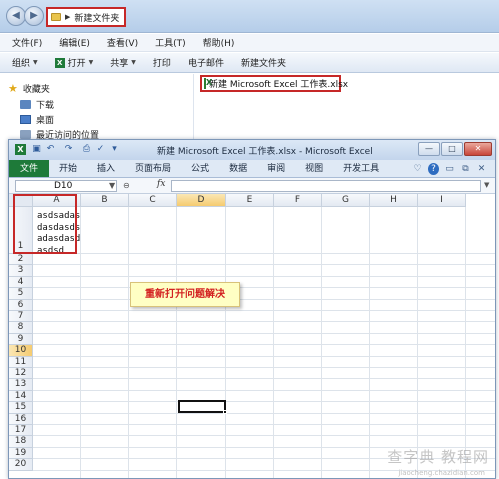 The image size is (499, 479). What do you see at coordinates (21, 64) in the screenshot?
I see `organize-label: 组织` at bounding box center [21, 64].